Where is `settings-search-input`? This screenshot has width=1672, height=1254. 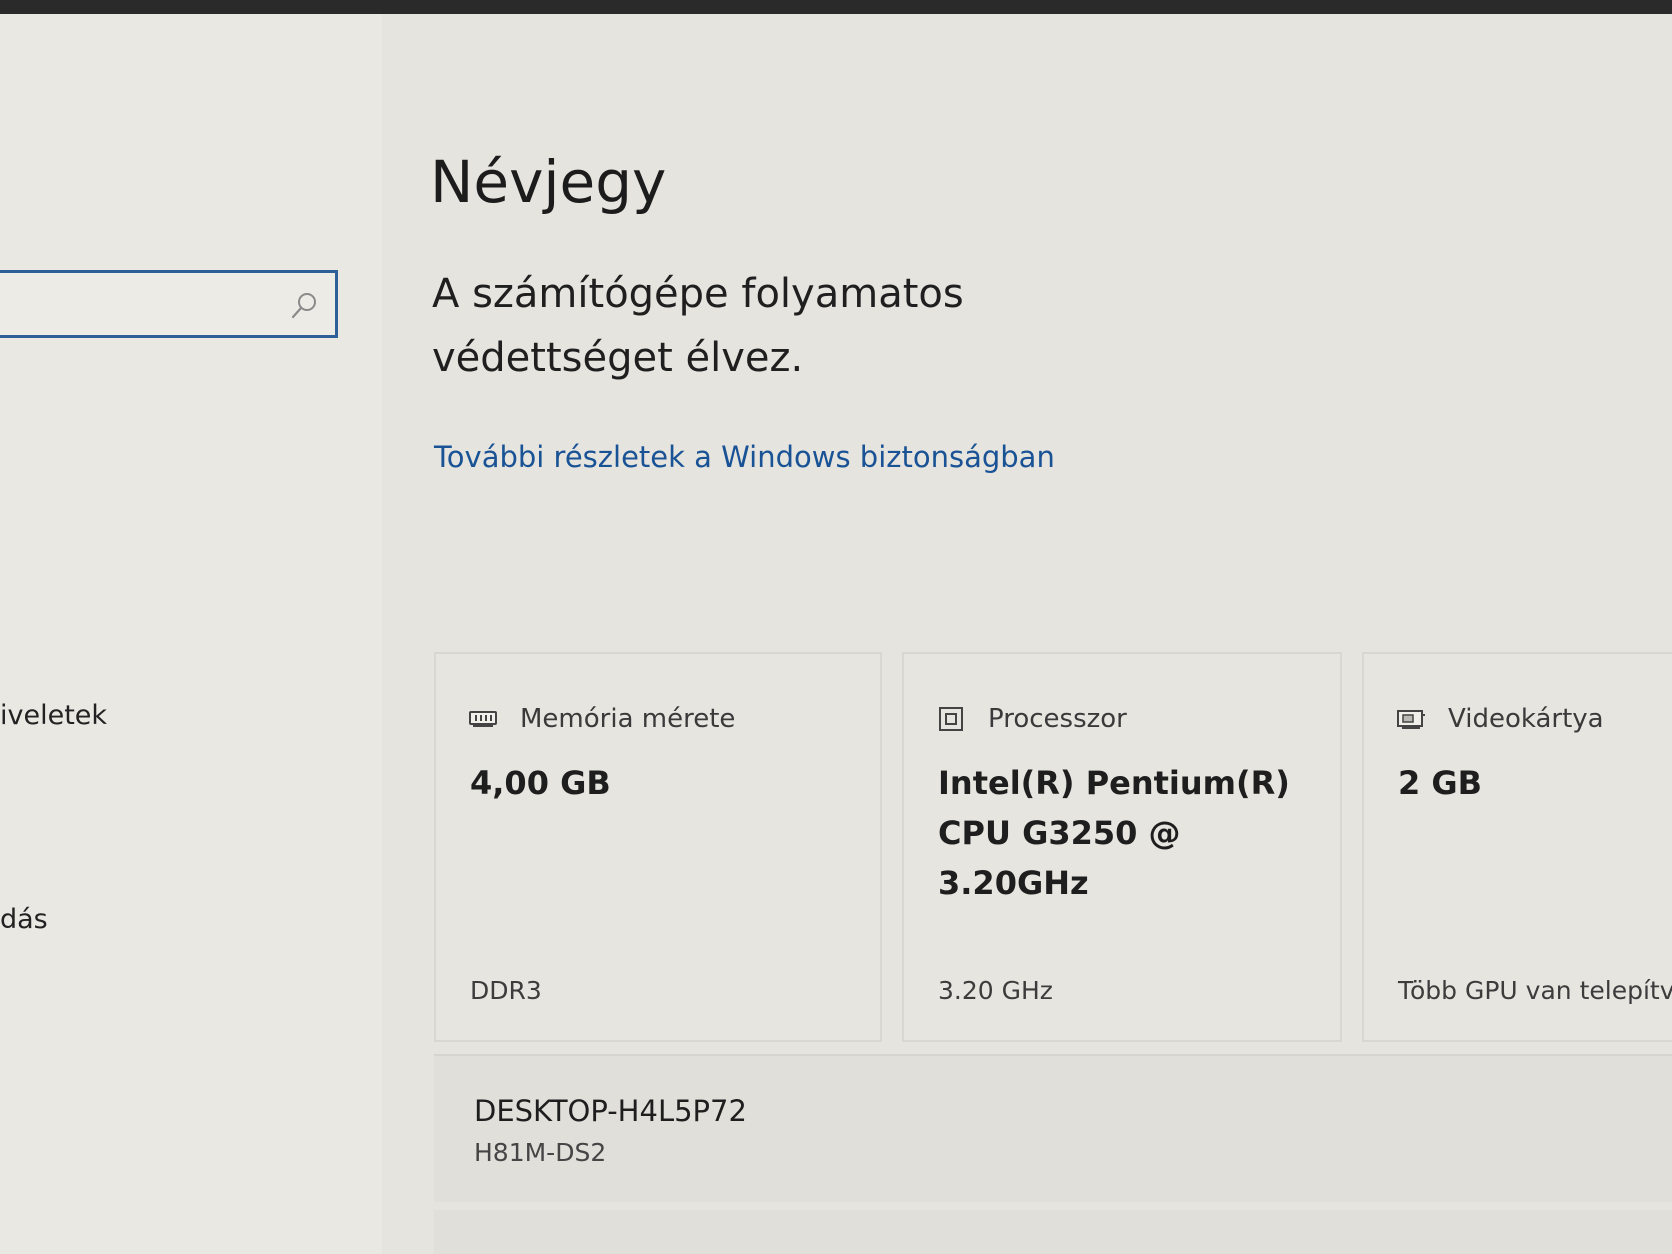 settings-search-input is located at coordinates (169, 304).